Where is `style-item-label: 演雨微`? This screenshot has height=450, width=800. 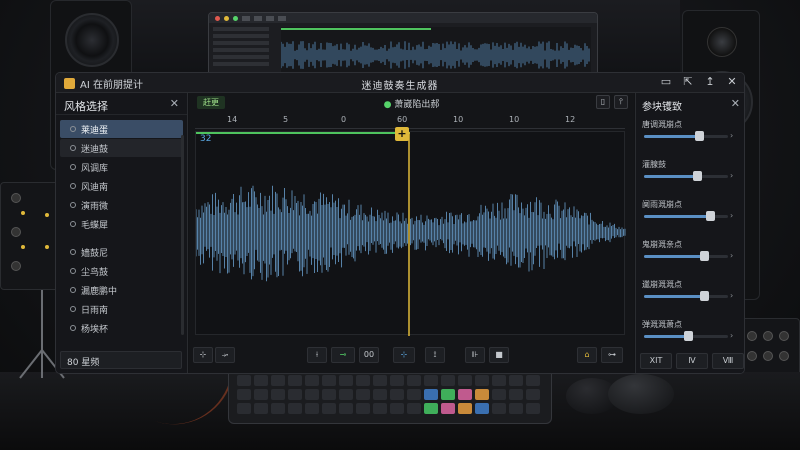
style-item-label: 演雨微 is located at coordinates (95, 206).